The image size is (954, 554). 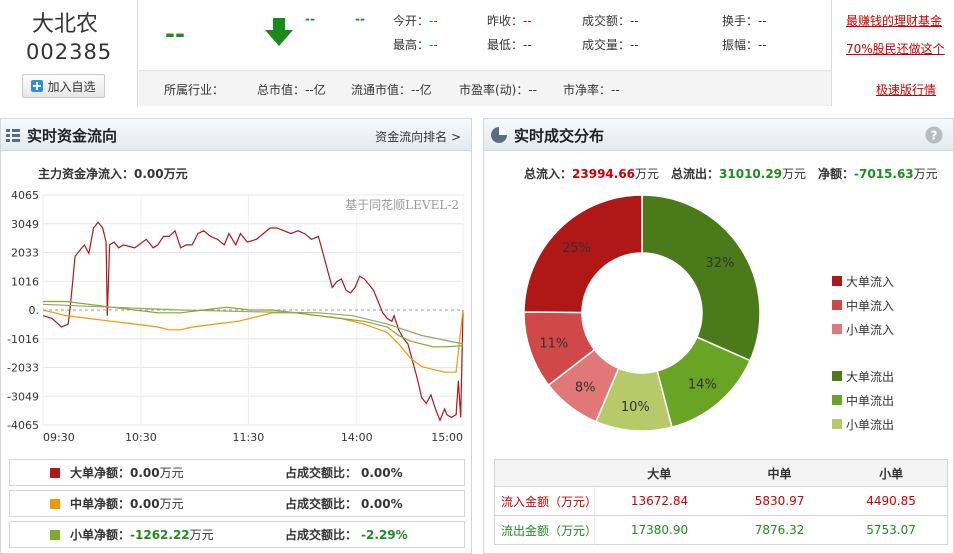 What do you see at coordinates (870, 400) in the screenshot?
I see `legend-label: 中单流出` at bounding box center [870, 400].